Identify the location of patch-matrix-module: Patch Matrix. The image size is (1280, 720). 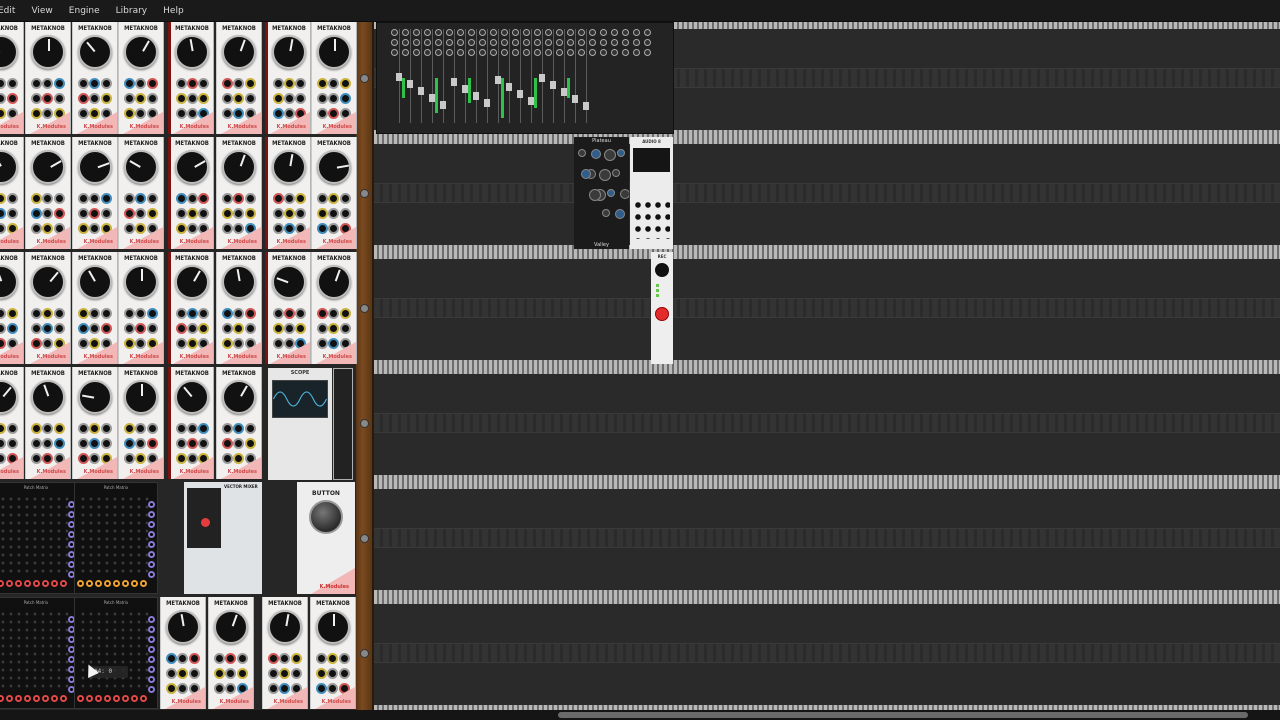
(116, 538).